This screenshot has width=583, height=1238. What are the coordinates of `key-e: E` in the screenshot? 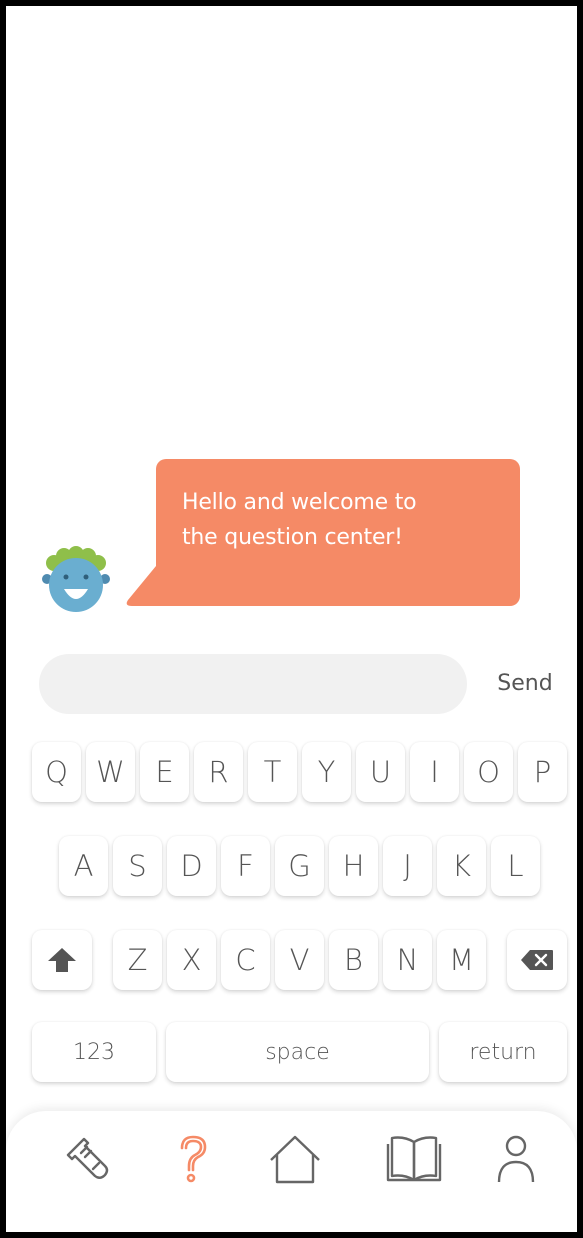 It's located at (164, 772).